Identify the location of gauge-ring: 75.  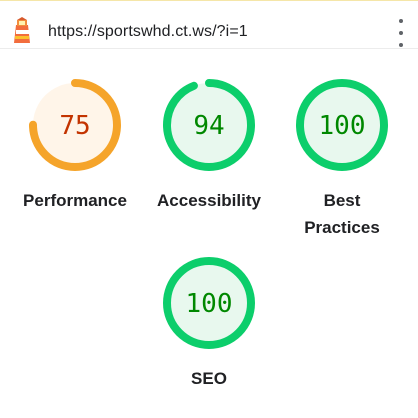
(75, 125).